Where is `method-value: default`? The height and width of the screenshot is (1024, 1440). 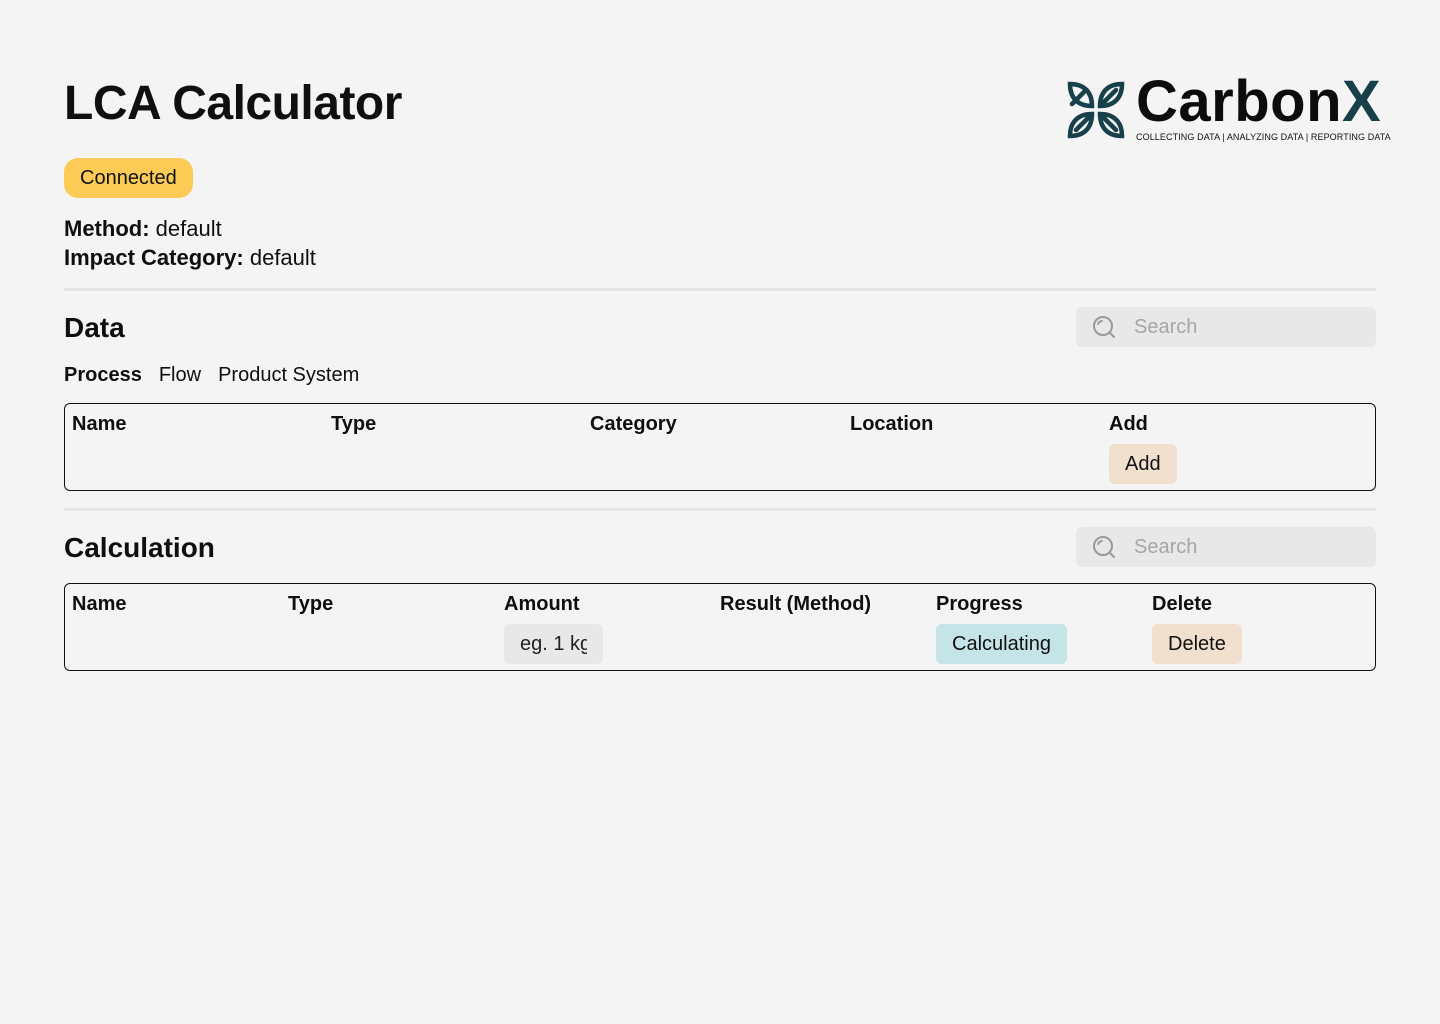 method-value: default is located at coordinates (188, 228).